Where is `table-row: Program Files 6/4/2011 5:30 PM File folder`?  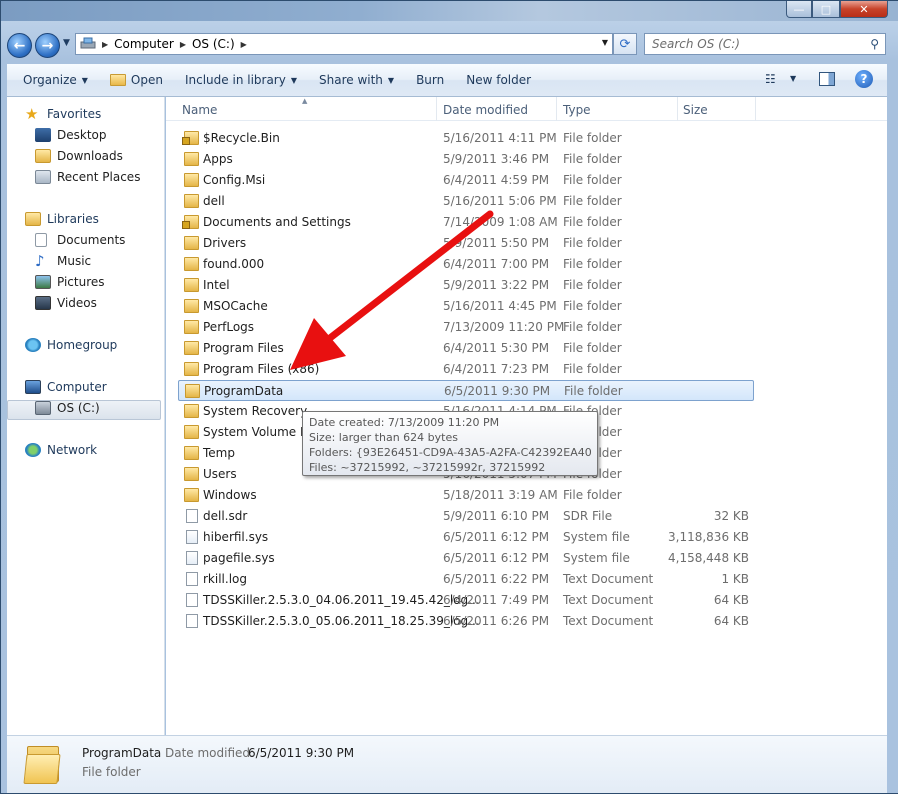
table-row: Program Files 6/4/2011 5:30 PM File folder is located at coordinates (466, 348).